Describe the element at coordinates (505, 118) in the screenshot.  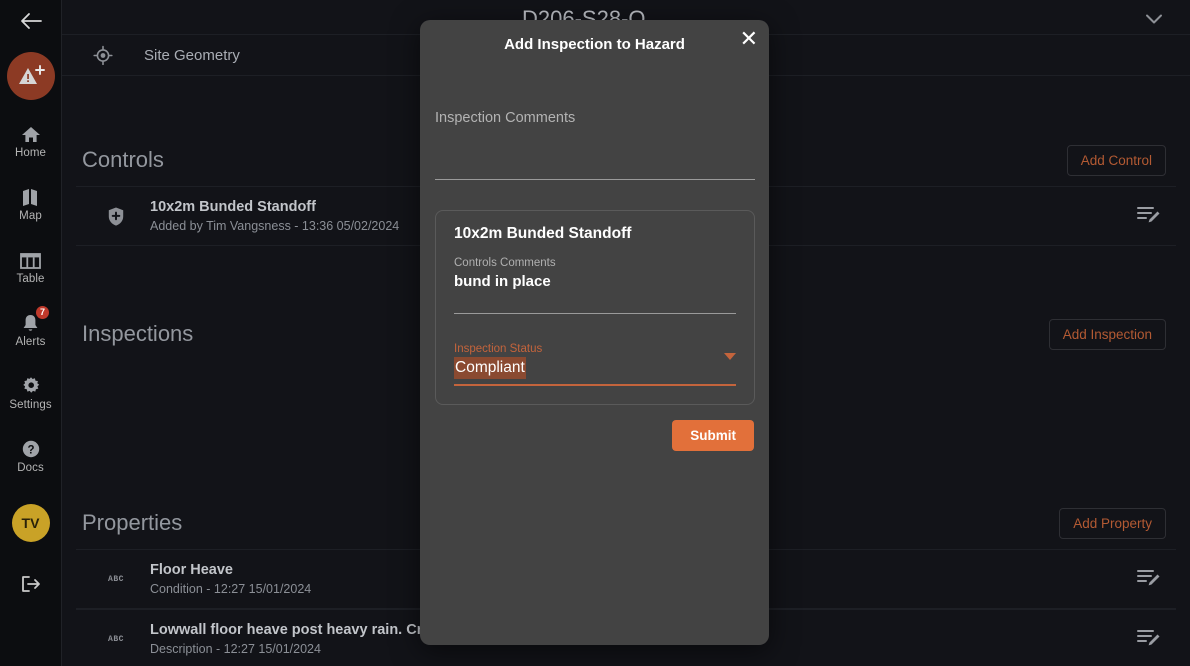
I see `inspection-comments-label: Inspection Comments` at that location.